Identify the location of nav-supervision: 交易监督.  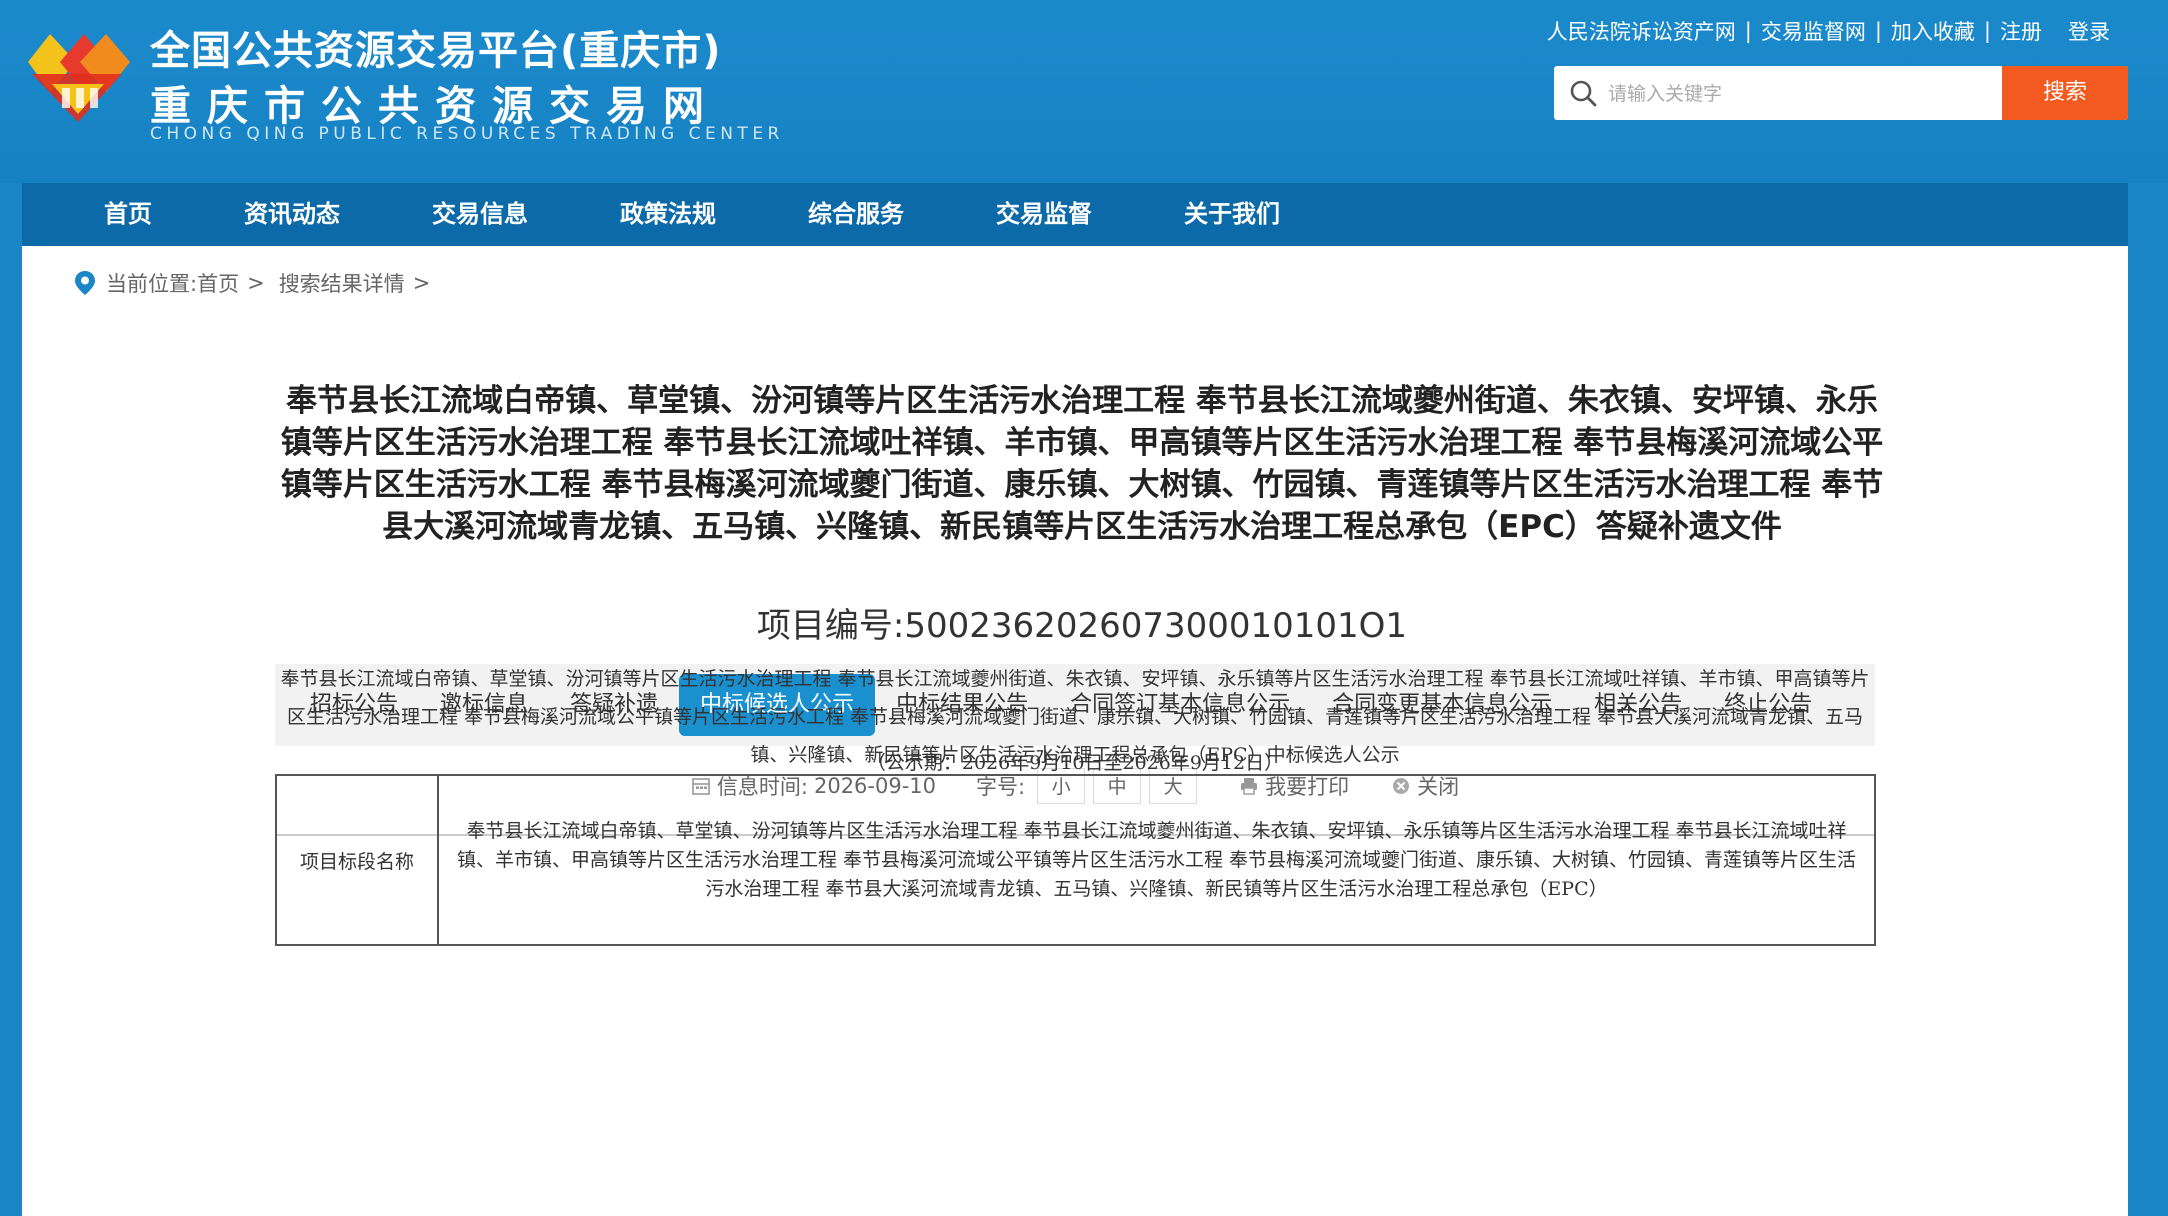
(1044, 214).